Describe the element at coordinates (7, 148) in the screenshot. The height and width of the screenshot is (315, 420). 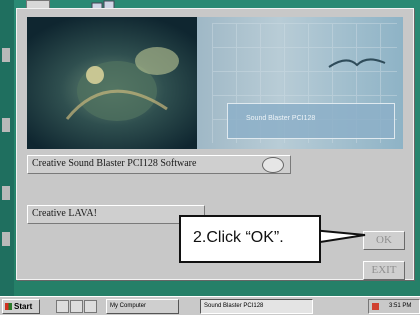
I see `desktop-icon-strip` at that location.